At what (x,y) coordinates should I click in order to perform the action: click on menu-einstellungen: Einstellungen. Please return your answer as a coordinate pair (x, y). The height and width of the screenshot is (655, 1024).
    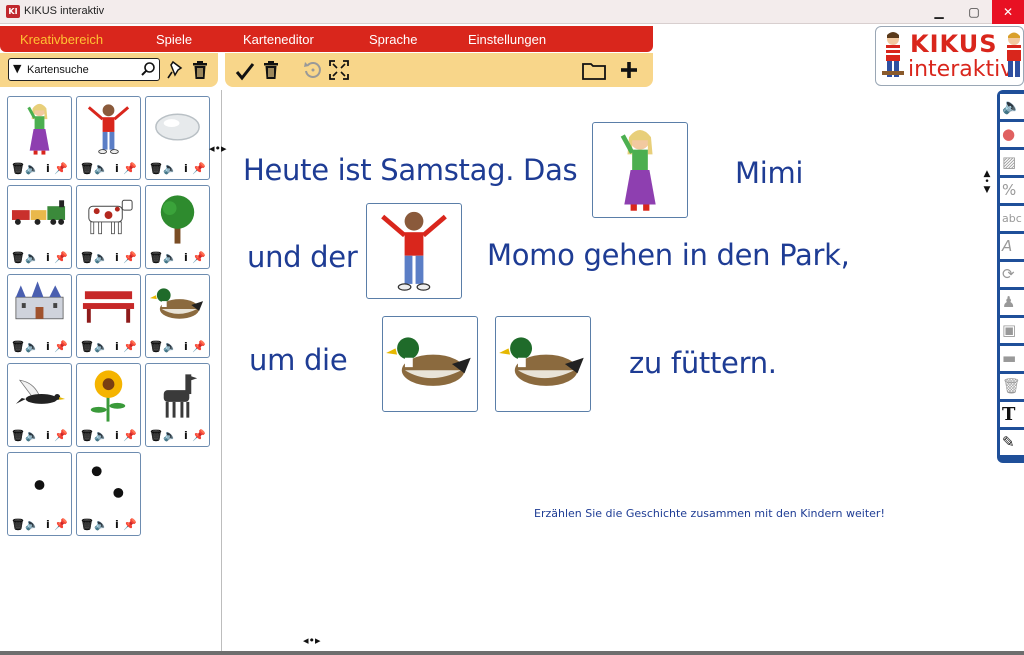
    Looking at the image, I should click on (507, 39).